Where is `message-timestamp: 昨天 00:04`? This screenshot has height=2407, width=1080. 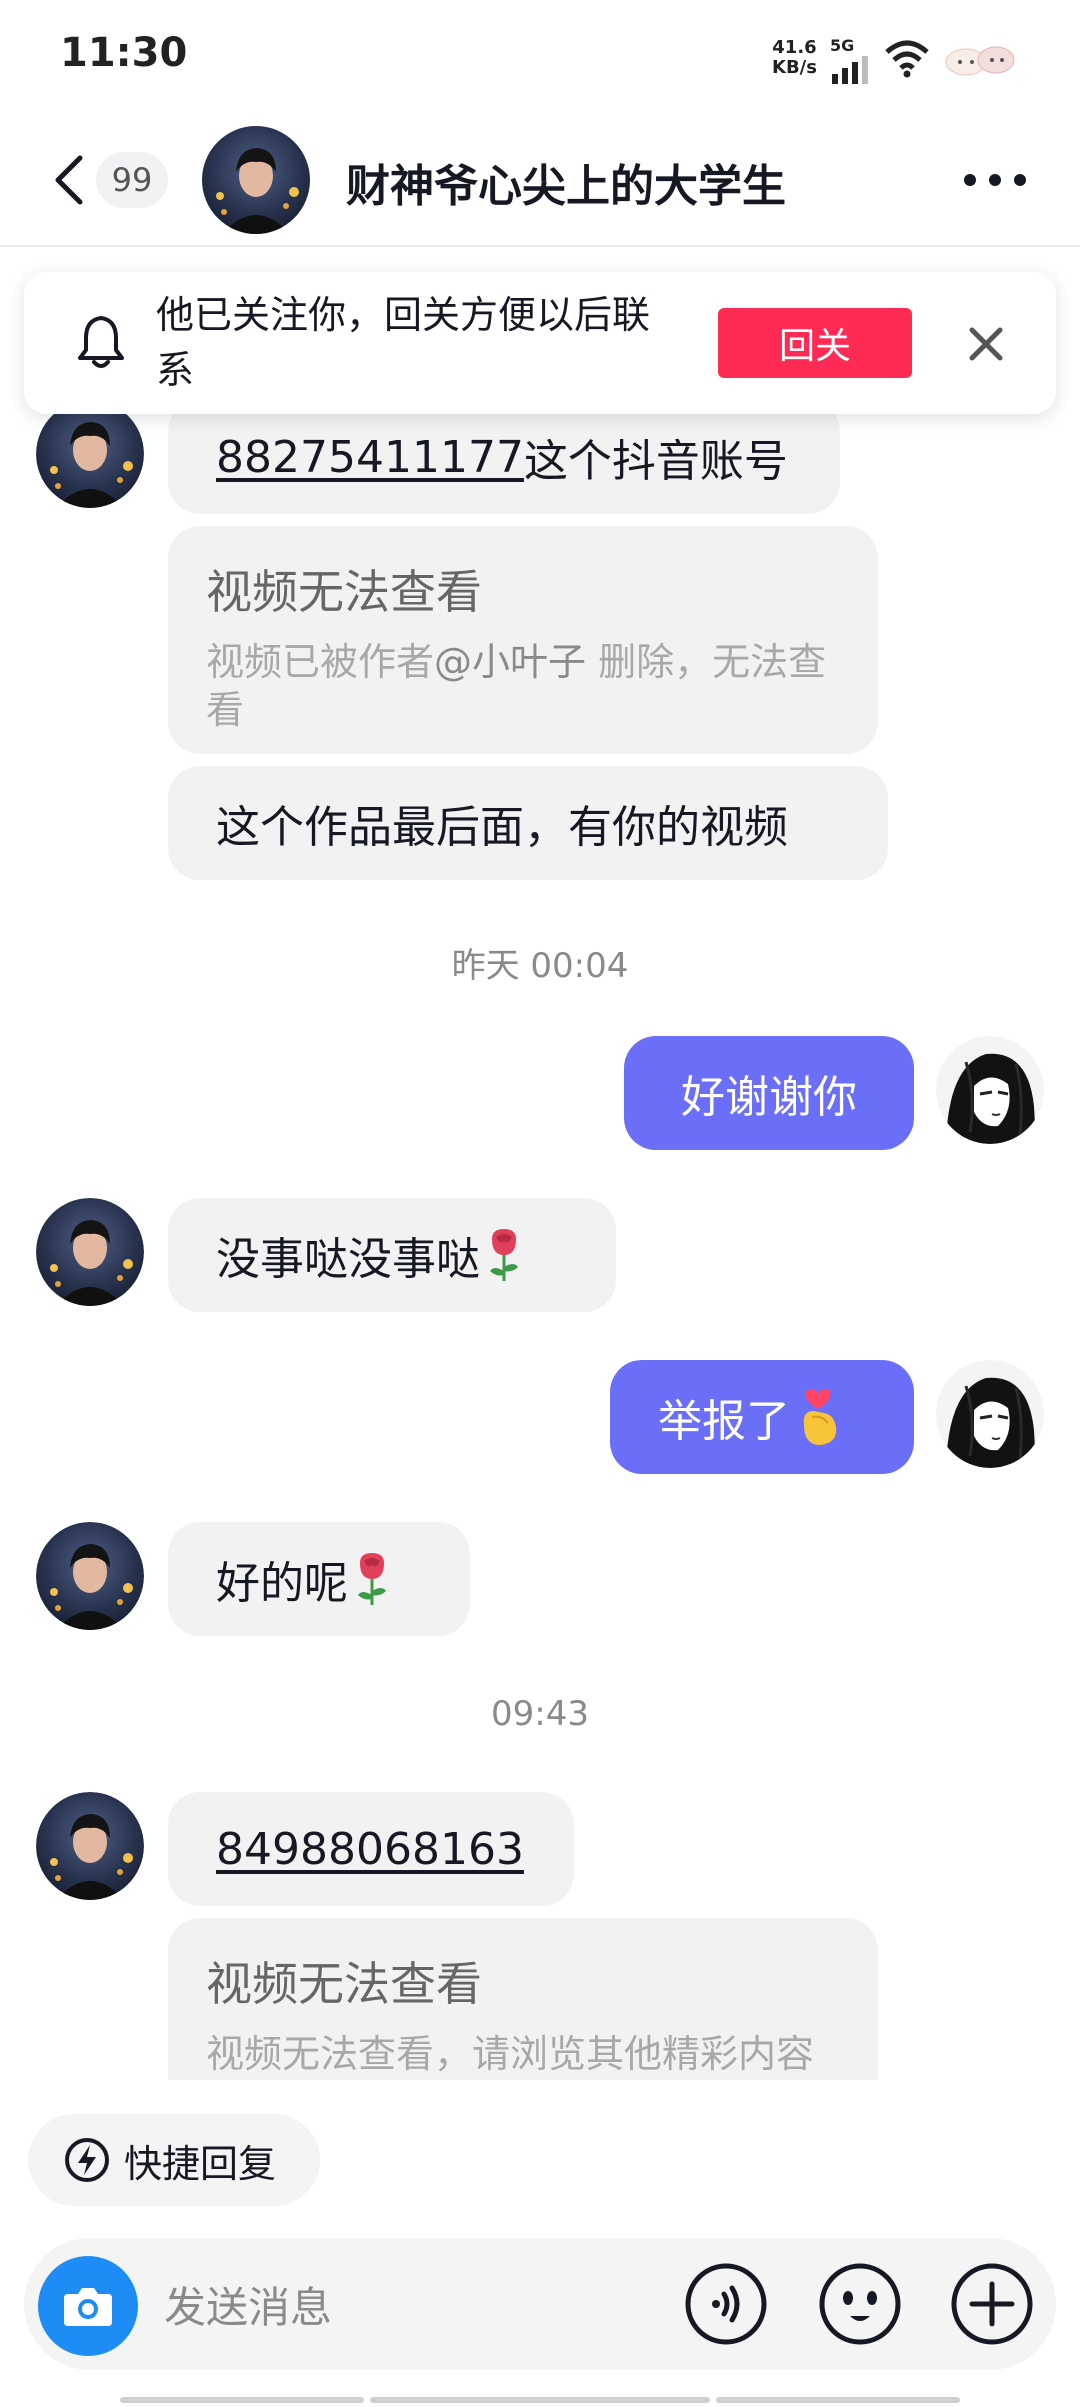
message-timestamp: 昨天 00:04 is located at coordinates (540, 966).